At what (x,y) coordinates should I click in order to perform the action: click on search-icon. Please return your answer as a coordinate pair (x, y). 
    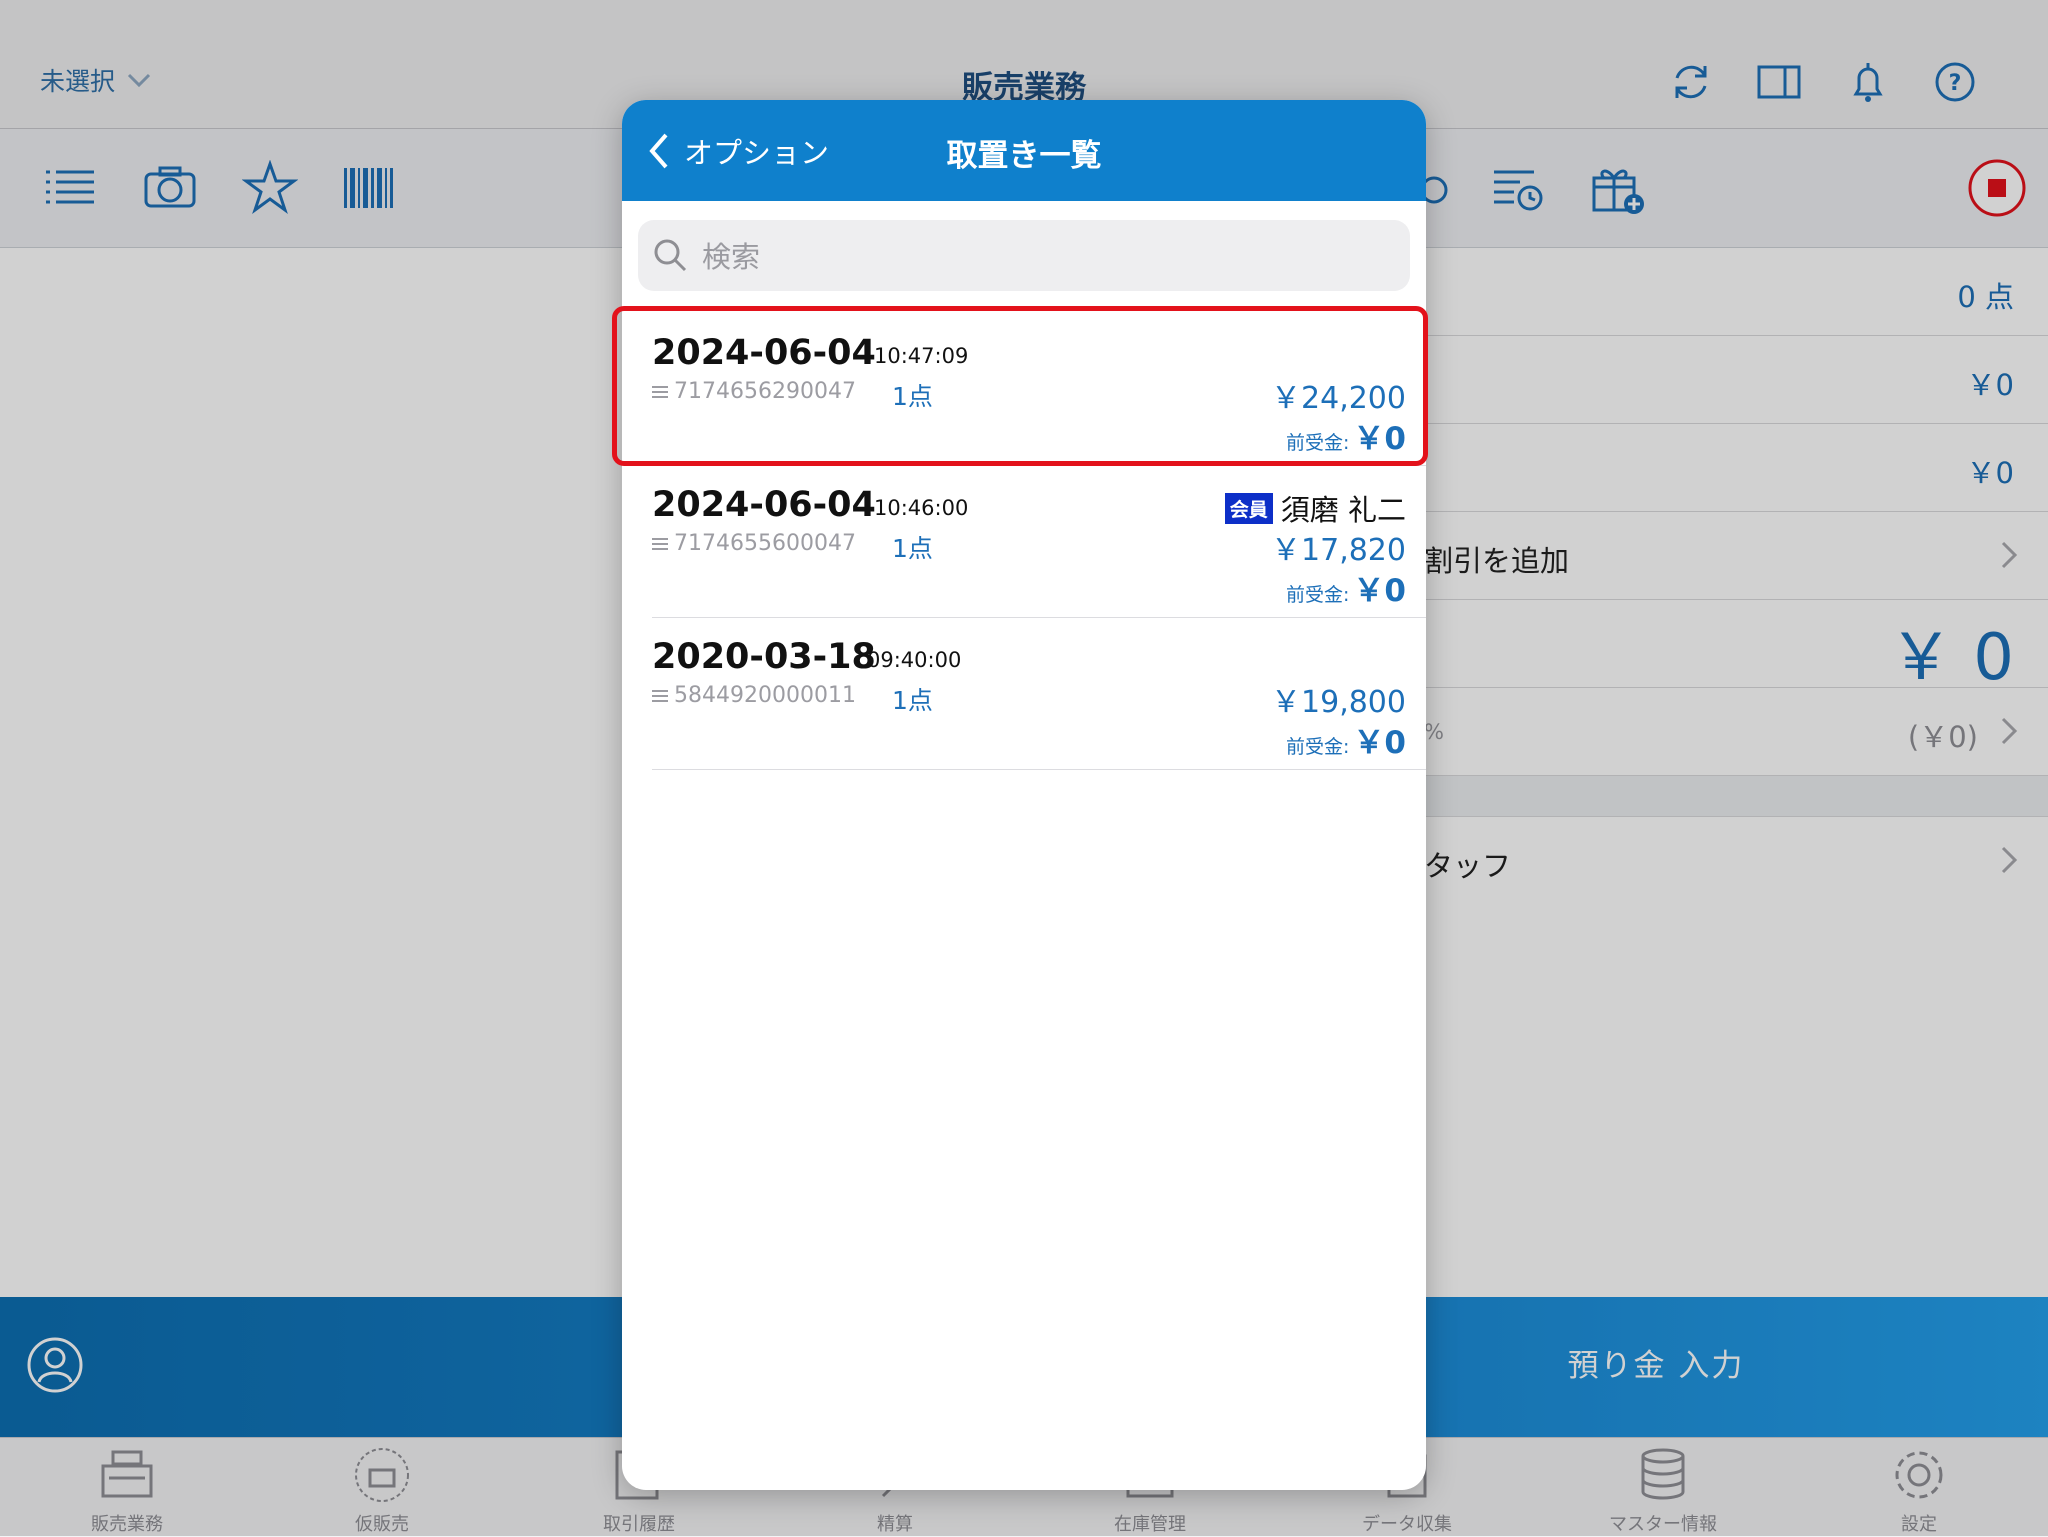
    Looking at the image, I should click on (670, 255).